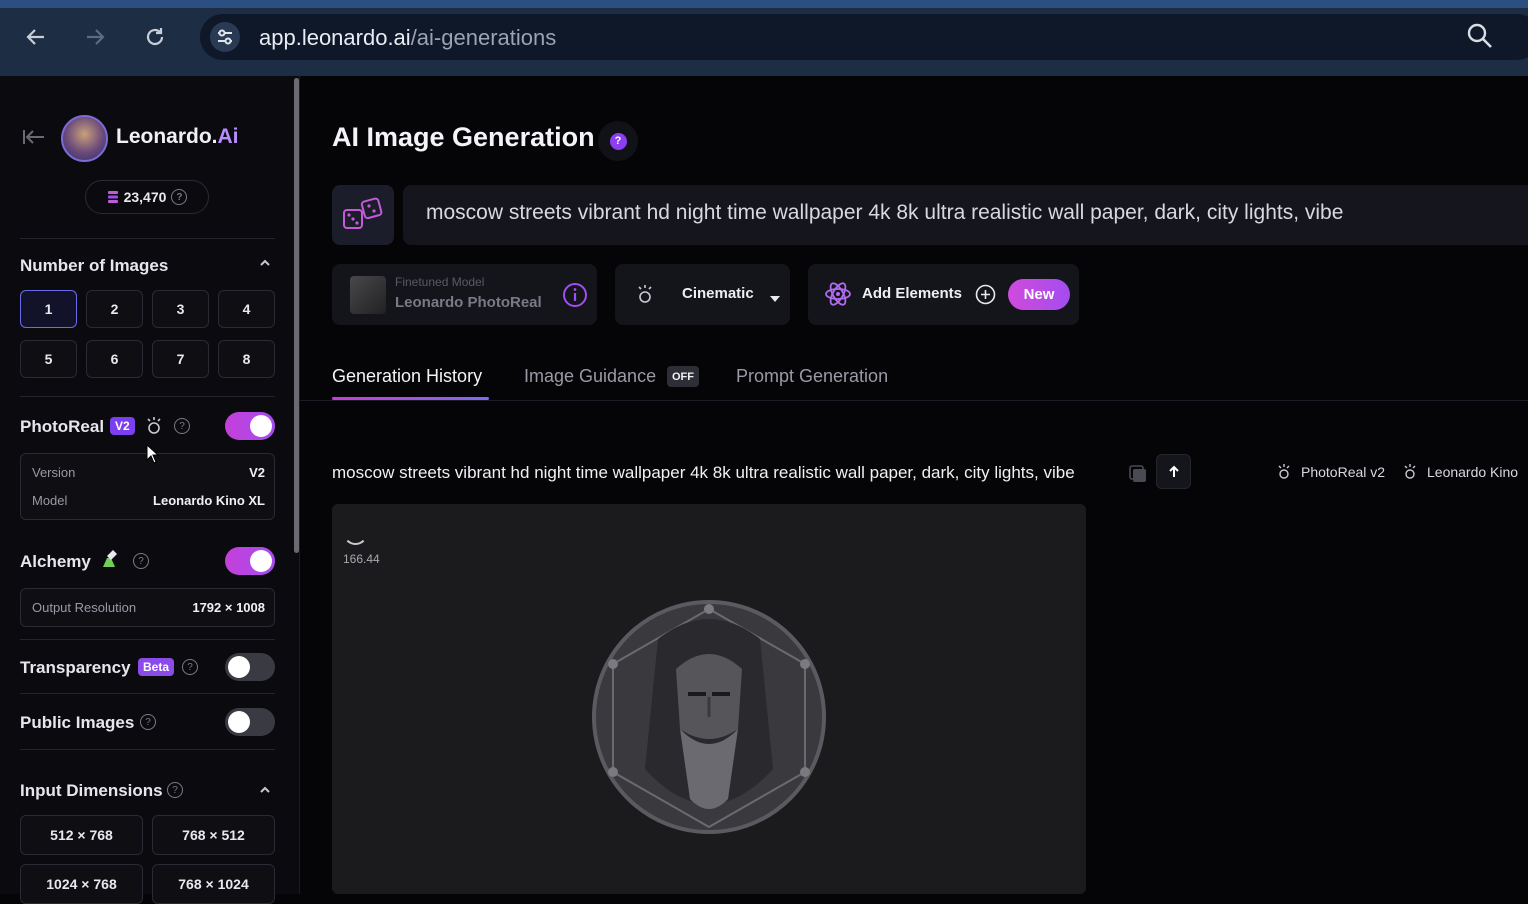 This screenshot has height=904, width=1528. I want to click on transparency-toggle, so click(250, 667).